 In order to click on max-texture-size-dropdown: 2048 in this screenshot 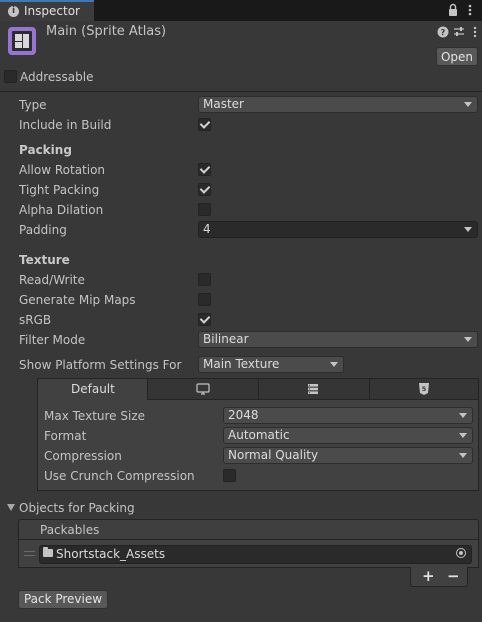, I will do `click(348, 415)`.